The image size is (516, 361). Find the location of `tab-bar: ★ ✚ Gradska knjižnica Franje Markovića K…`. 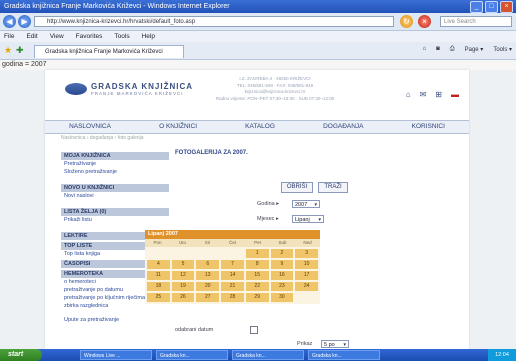

tab-bar: ★ ✚ Gradska knjižnica Franje Markovića K… is located at coordinates (258, 51).